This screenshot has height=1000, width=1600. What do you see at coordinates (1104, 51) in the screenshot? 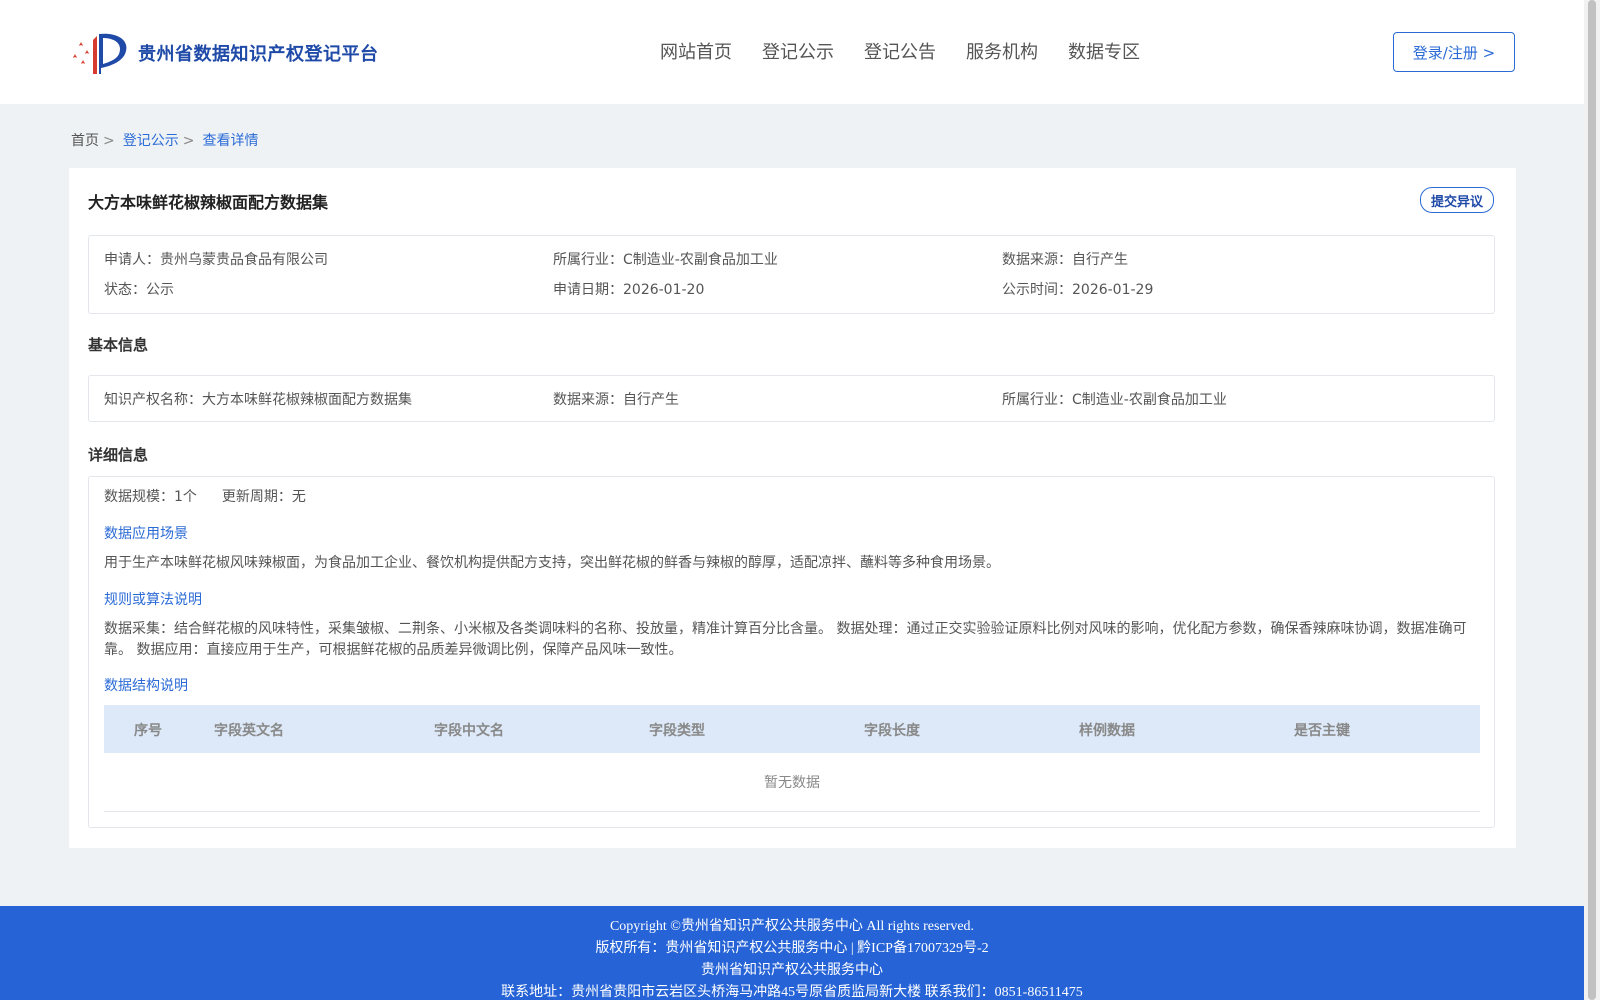
I see `nav-data-zone: 数据专区` at bounding box center [1104, 51].